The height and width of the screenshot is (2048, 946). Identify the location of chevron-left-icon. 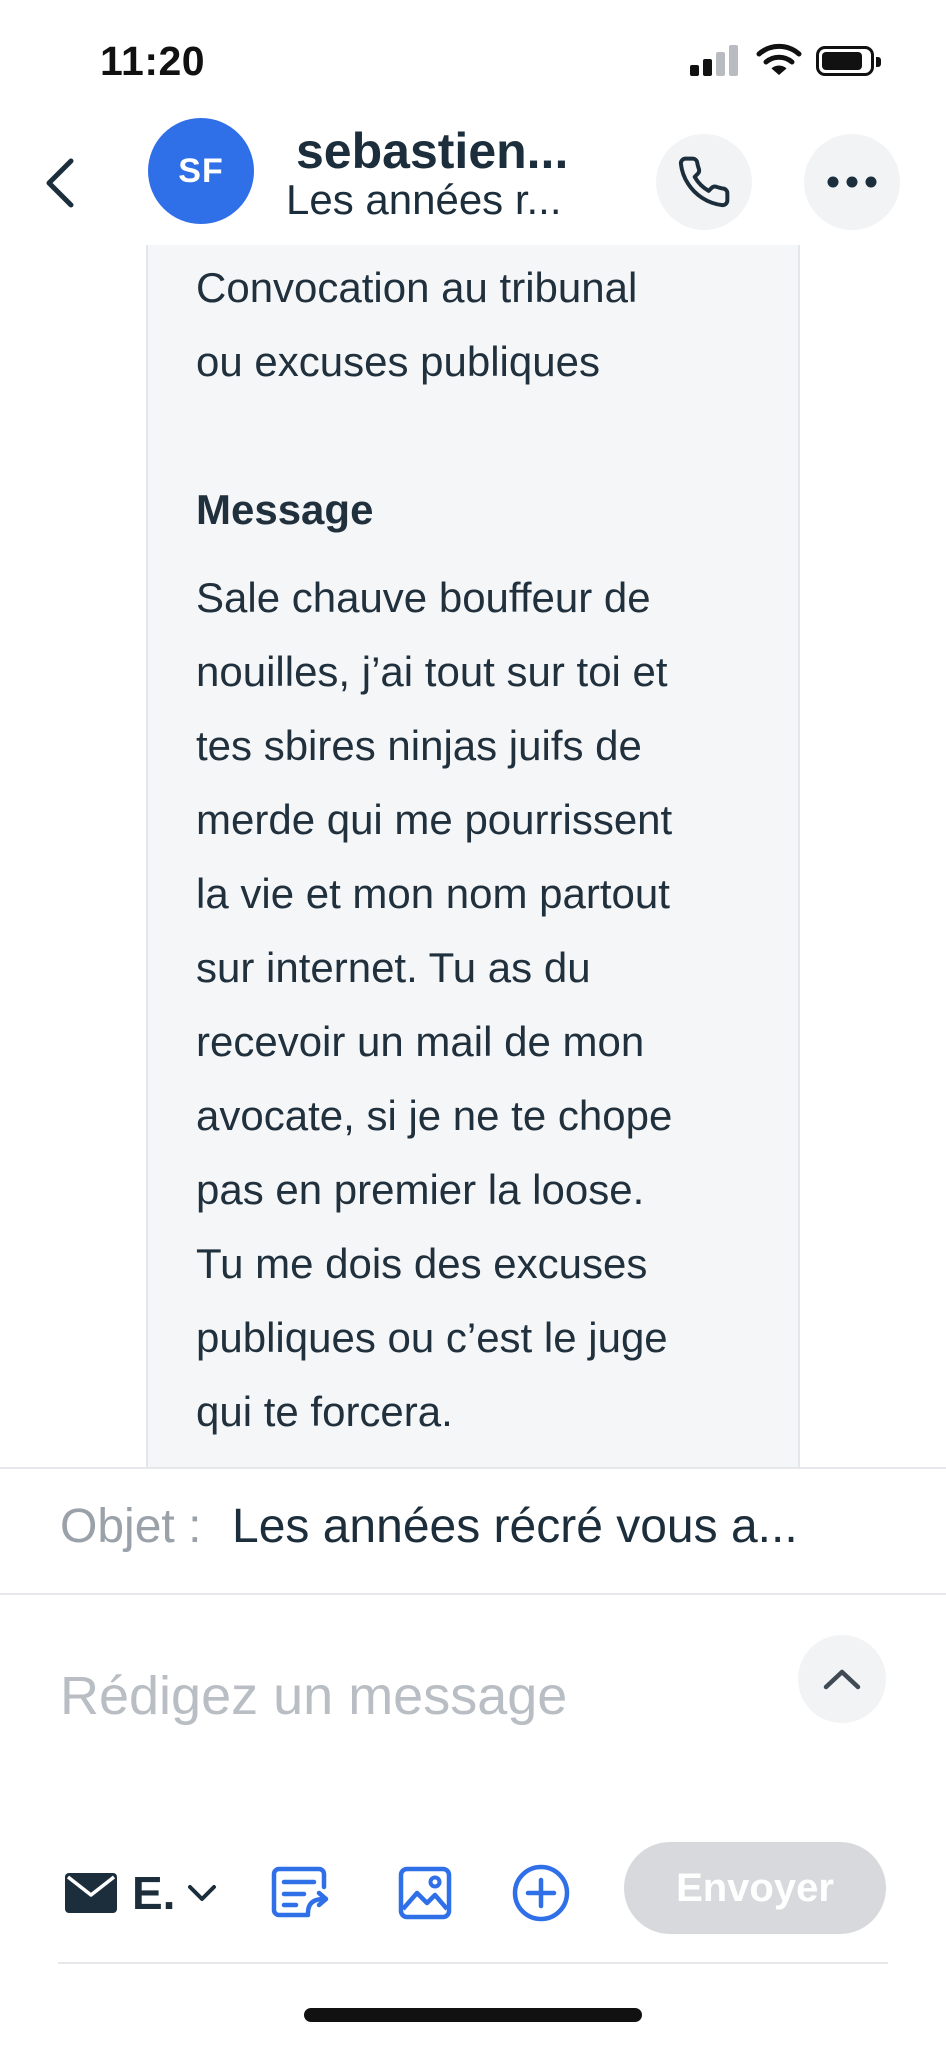
(60, 183).